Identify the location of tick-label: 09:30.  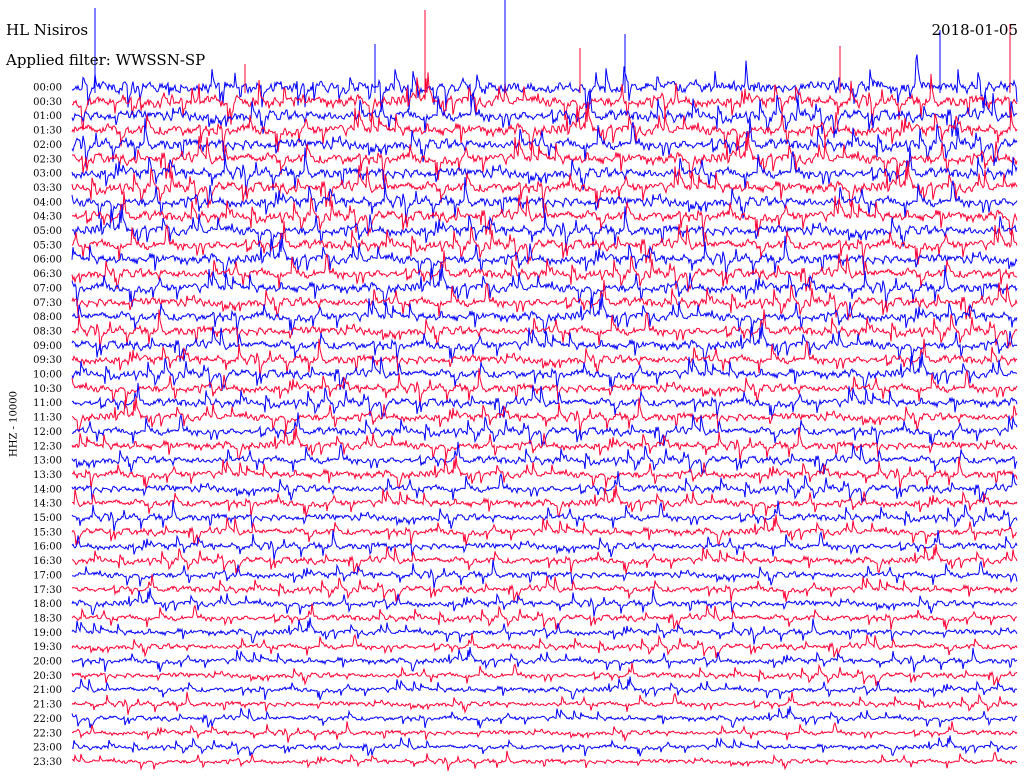
(47, 360).